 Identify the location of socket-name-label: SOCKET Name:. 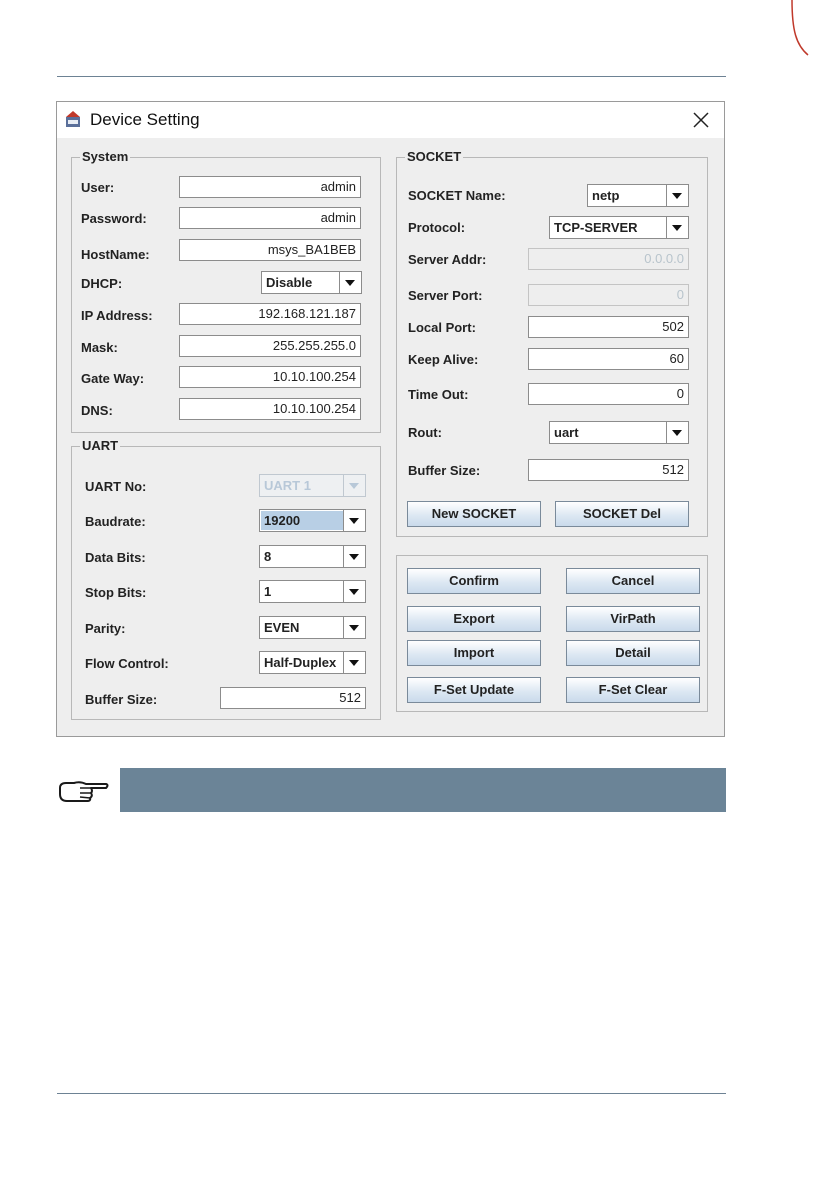
(457, 195).